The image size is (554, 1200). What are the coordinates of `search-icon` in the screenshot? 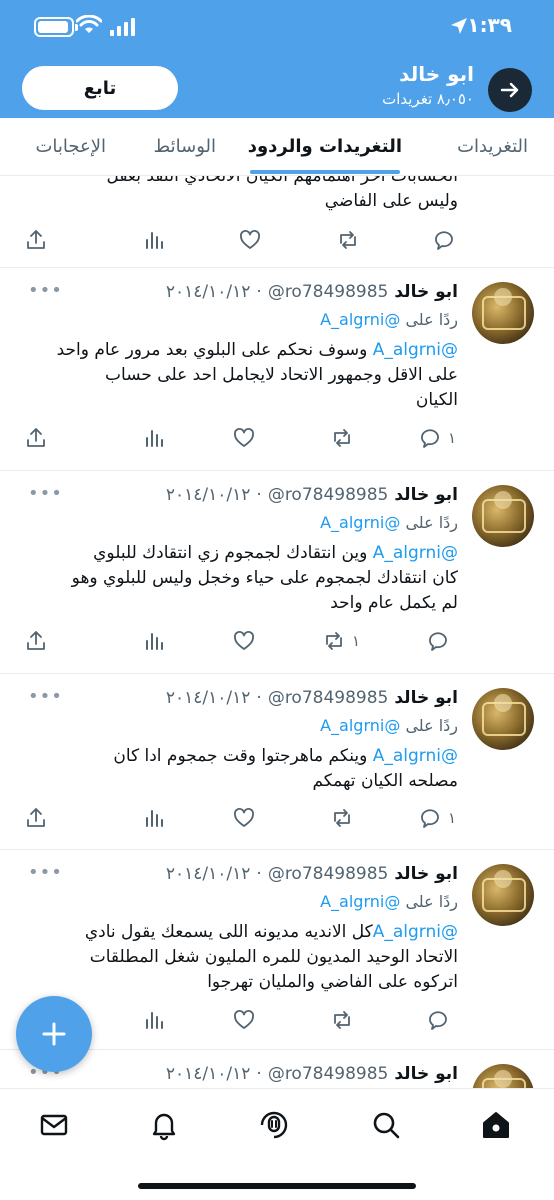 It's located at (386, 1125).